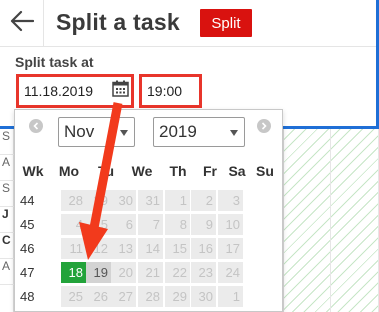 The image size is (379, 312). What do you see at coordinates (199, 132) in the screenshot?
I see `year-select: 2019` at bounding box center [199, 132].